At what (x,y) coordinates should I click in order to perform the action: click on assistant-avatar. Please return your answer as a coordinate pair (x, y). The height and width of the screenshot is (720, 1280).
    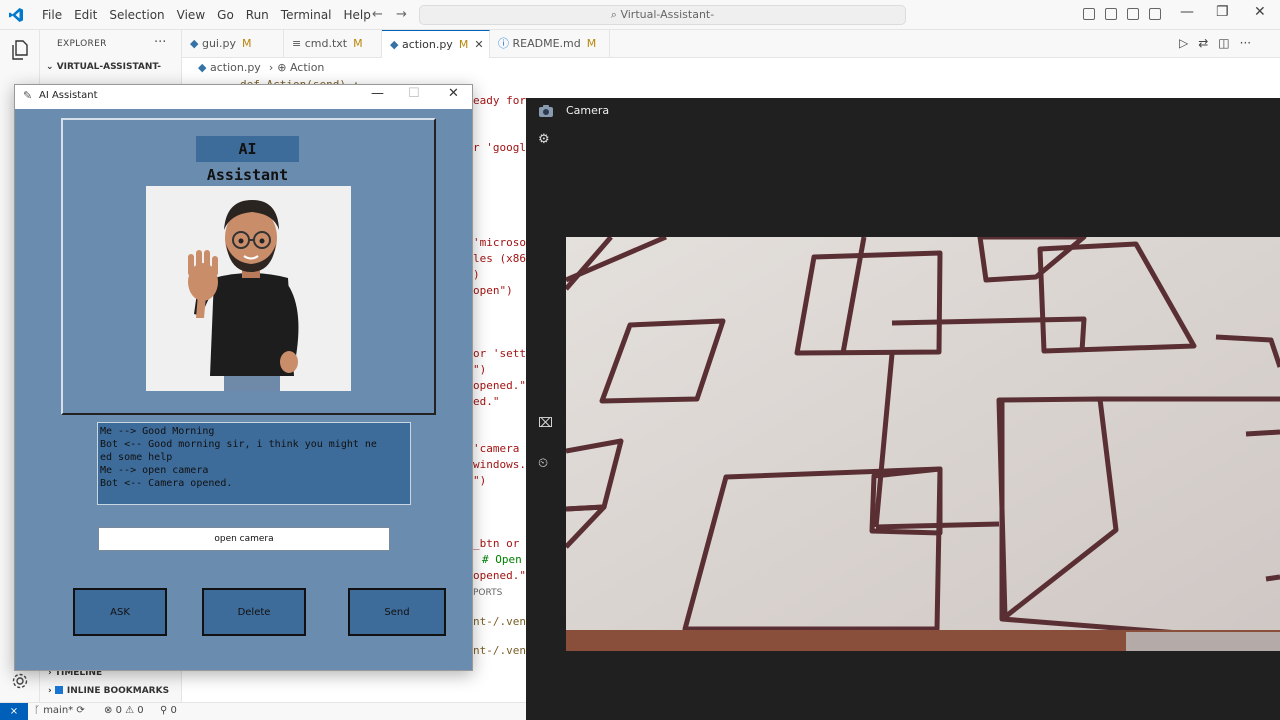
    Looking at the image, I should click on (248, 288).